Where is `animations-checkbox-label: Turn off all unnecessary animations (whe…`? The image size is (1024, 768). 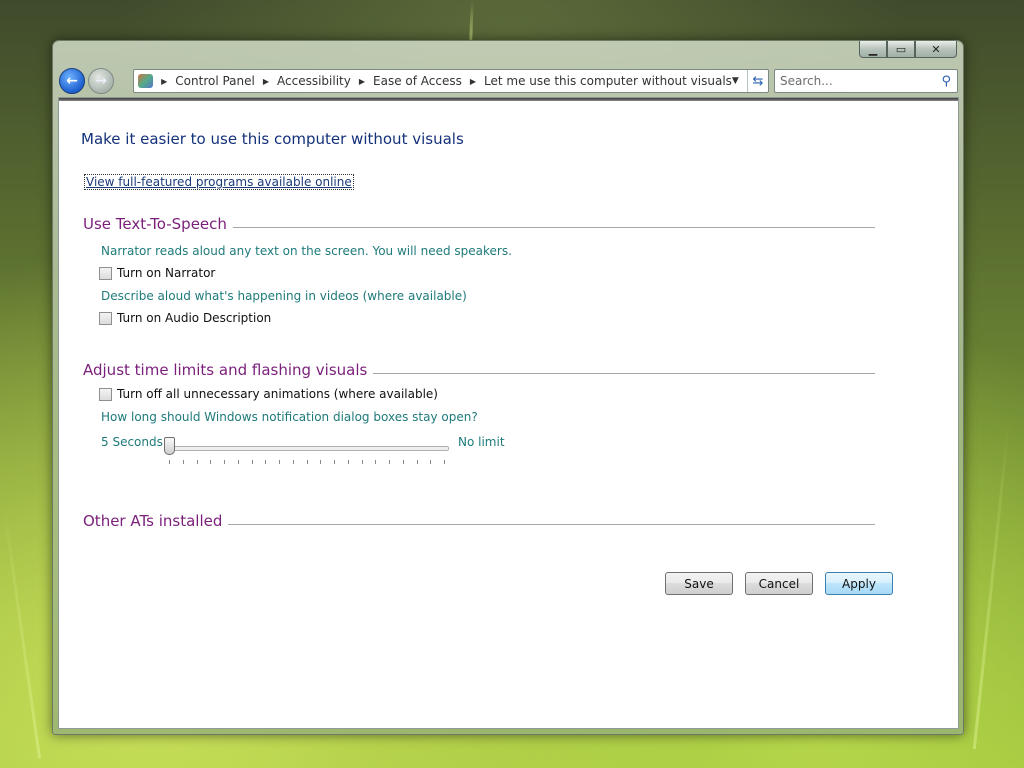 animations-checkbox-label: Turn off all unnecessary animations (whe… is located at coordinates (277, 394).